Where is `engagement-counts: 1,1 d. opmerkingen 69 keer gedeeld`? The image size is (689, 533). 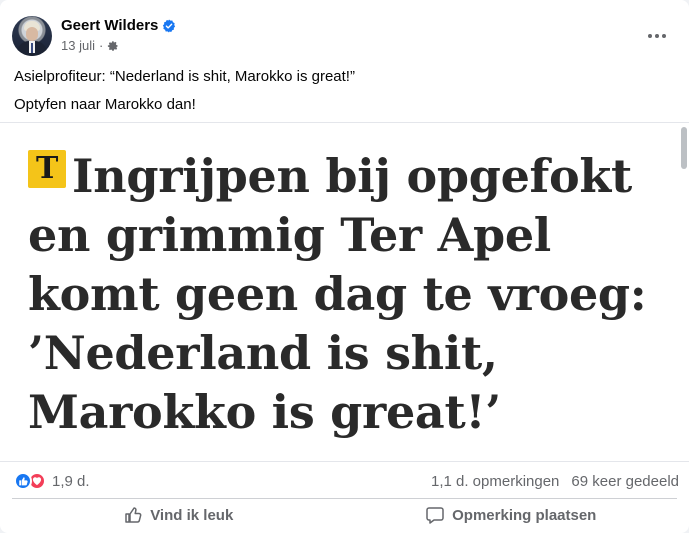
engagement-counts: 1,1 d. opmerkingen 69 keer gedeeld is located at coordinates (555, 481).